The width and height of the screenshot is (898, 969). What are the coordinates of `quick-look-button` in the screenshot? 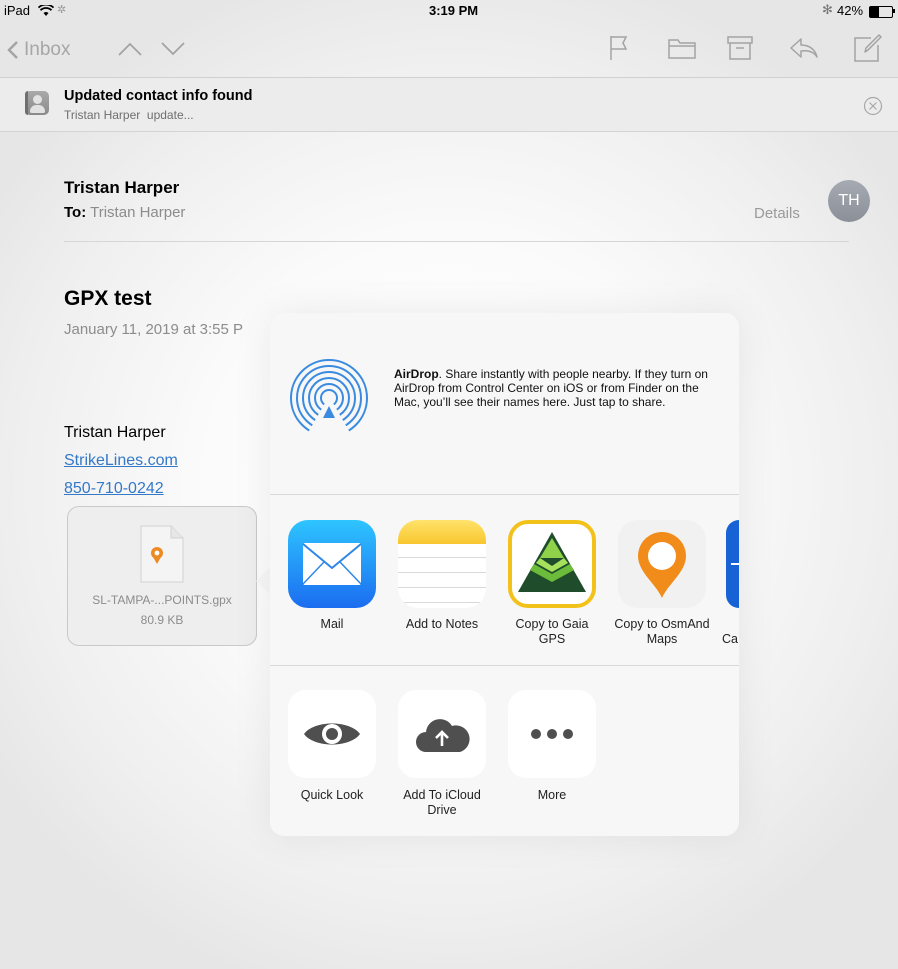 It's located at (332, 734).